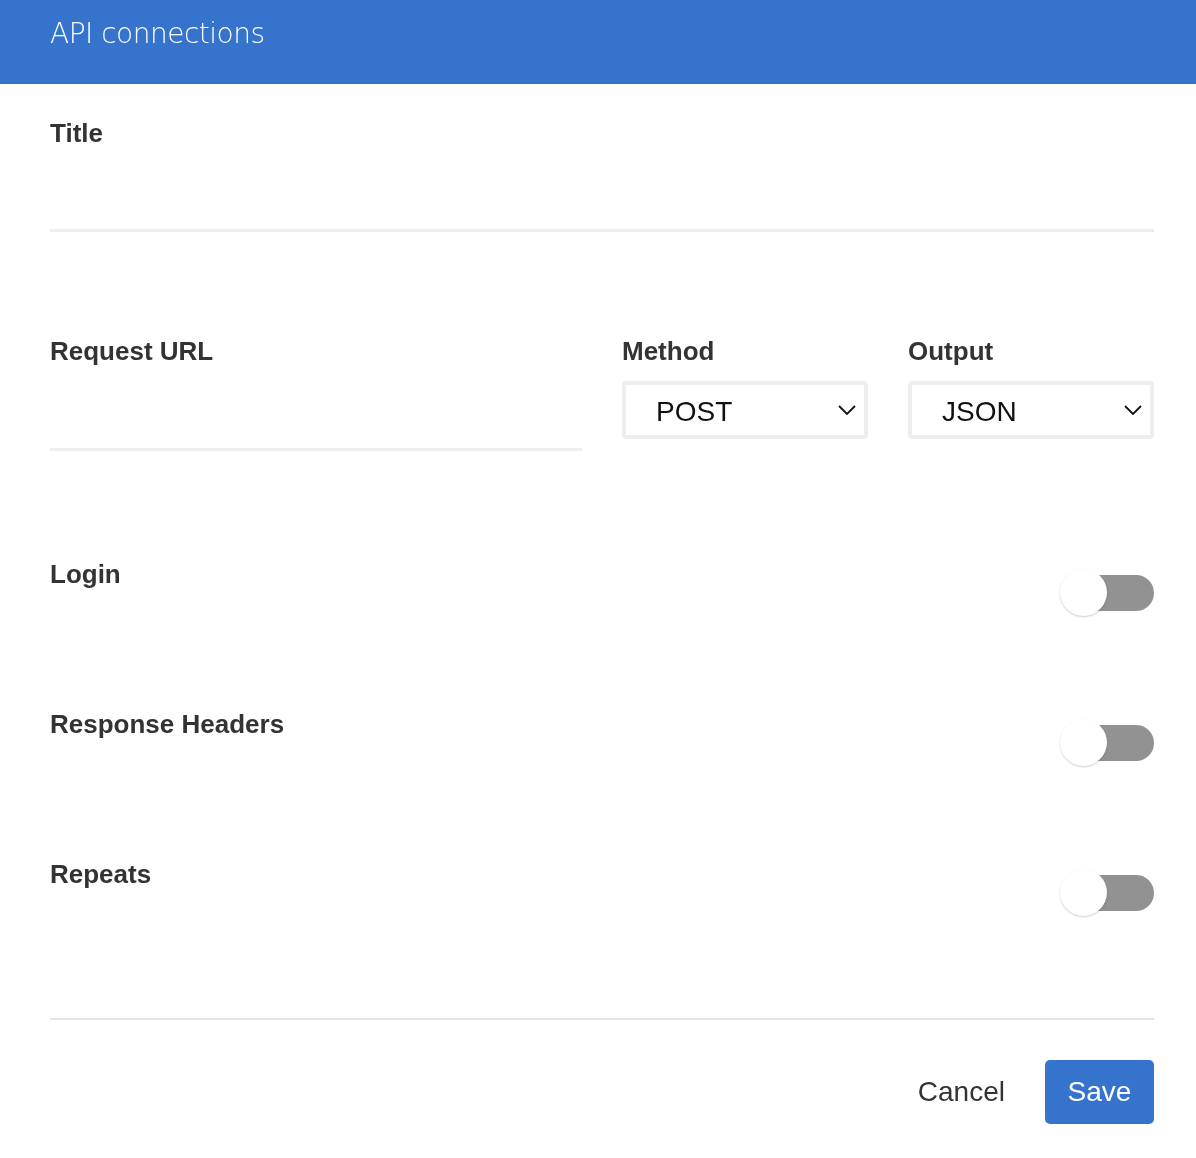 This screenshot has width=1196, height=1158. Describe the element at coordinates (1099, 1092) in the screenshot. I see `save-button: Save` at that location.